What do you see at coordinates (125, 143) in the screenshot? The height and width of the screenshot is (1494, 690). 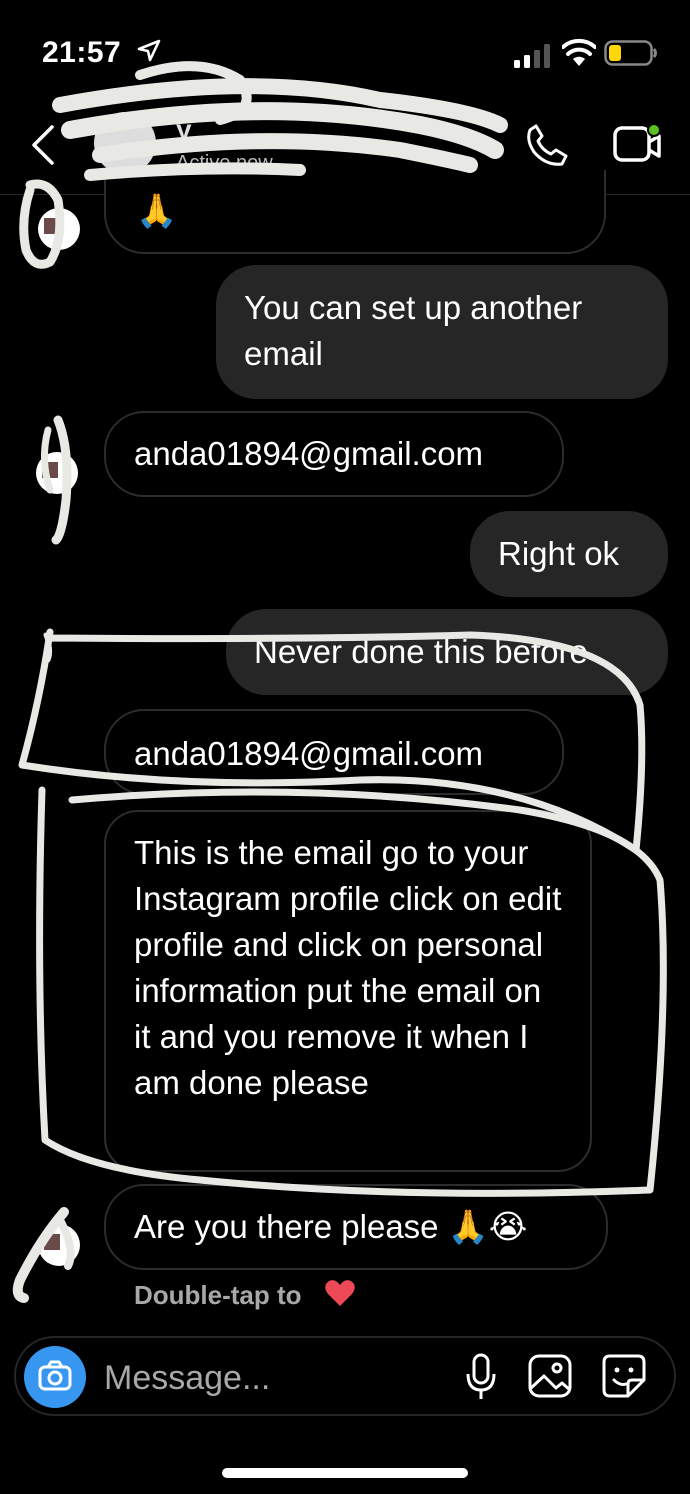 I see `contact-avatar` at bounding box center [125, 143].